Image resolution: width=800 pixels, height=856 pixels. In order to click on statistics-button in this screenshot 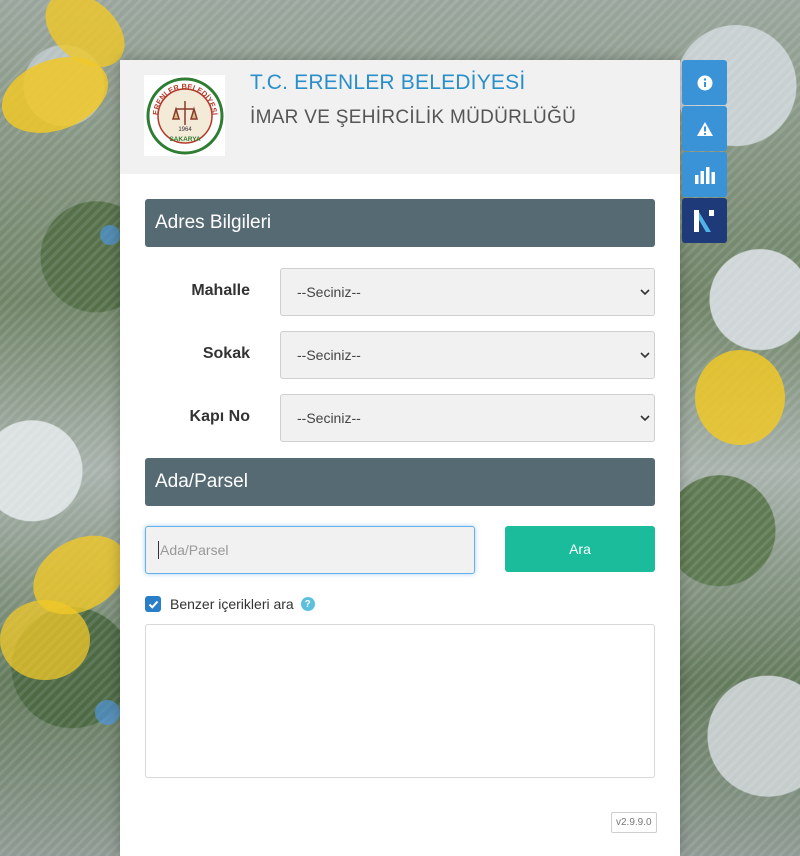, I will do `click(704, 174)`.